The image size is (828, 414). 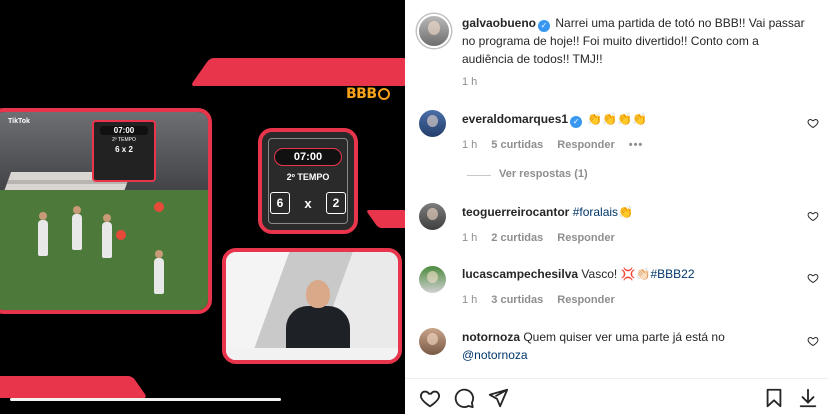 I want to click on more-options-icon: •••, so click(x=636, y=145).